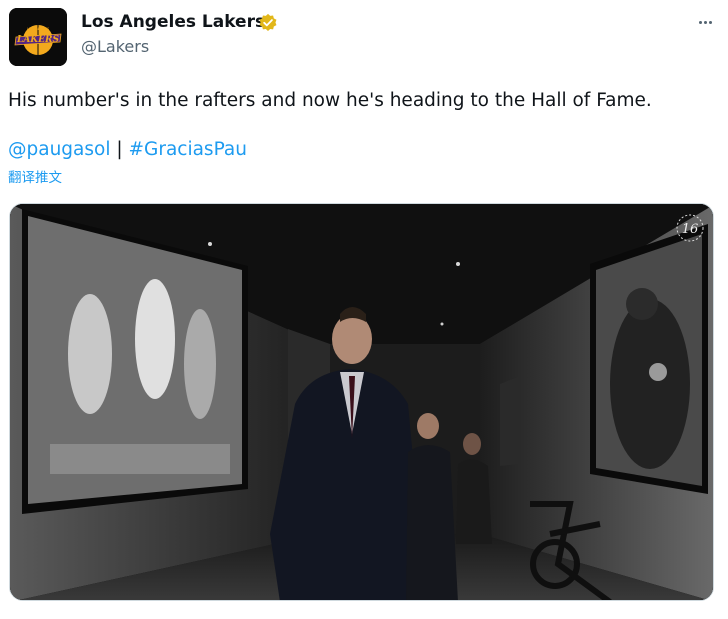 The width and height of the screenshot is (728, 619). What do you see at coordinates (268, 23) in the screenshot?
I see `verified-badge-icon` at bounding box center [268, 23].